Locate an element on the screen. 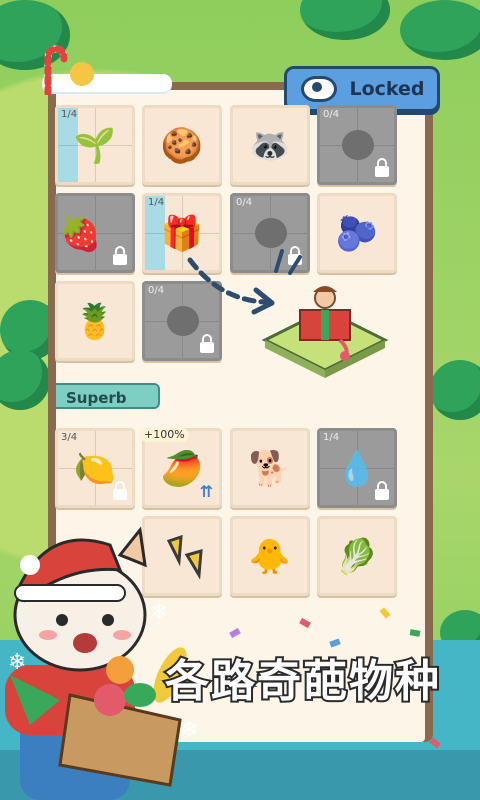  shiba-dog-icon: 🐕 is located at coordinates (270, 469).